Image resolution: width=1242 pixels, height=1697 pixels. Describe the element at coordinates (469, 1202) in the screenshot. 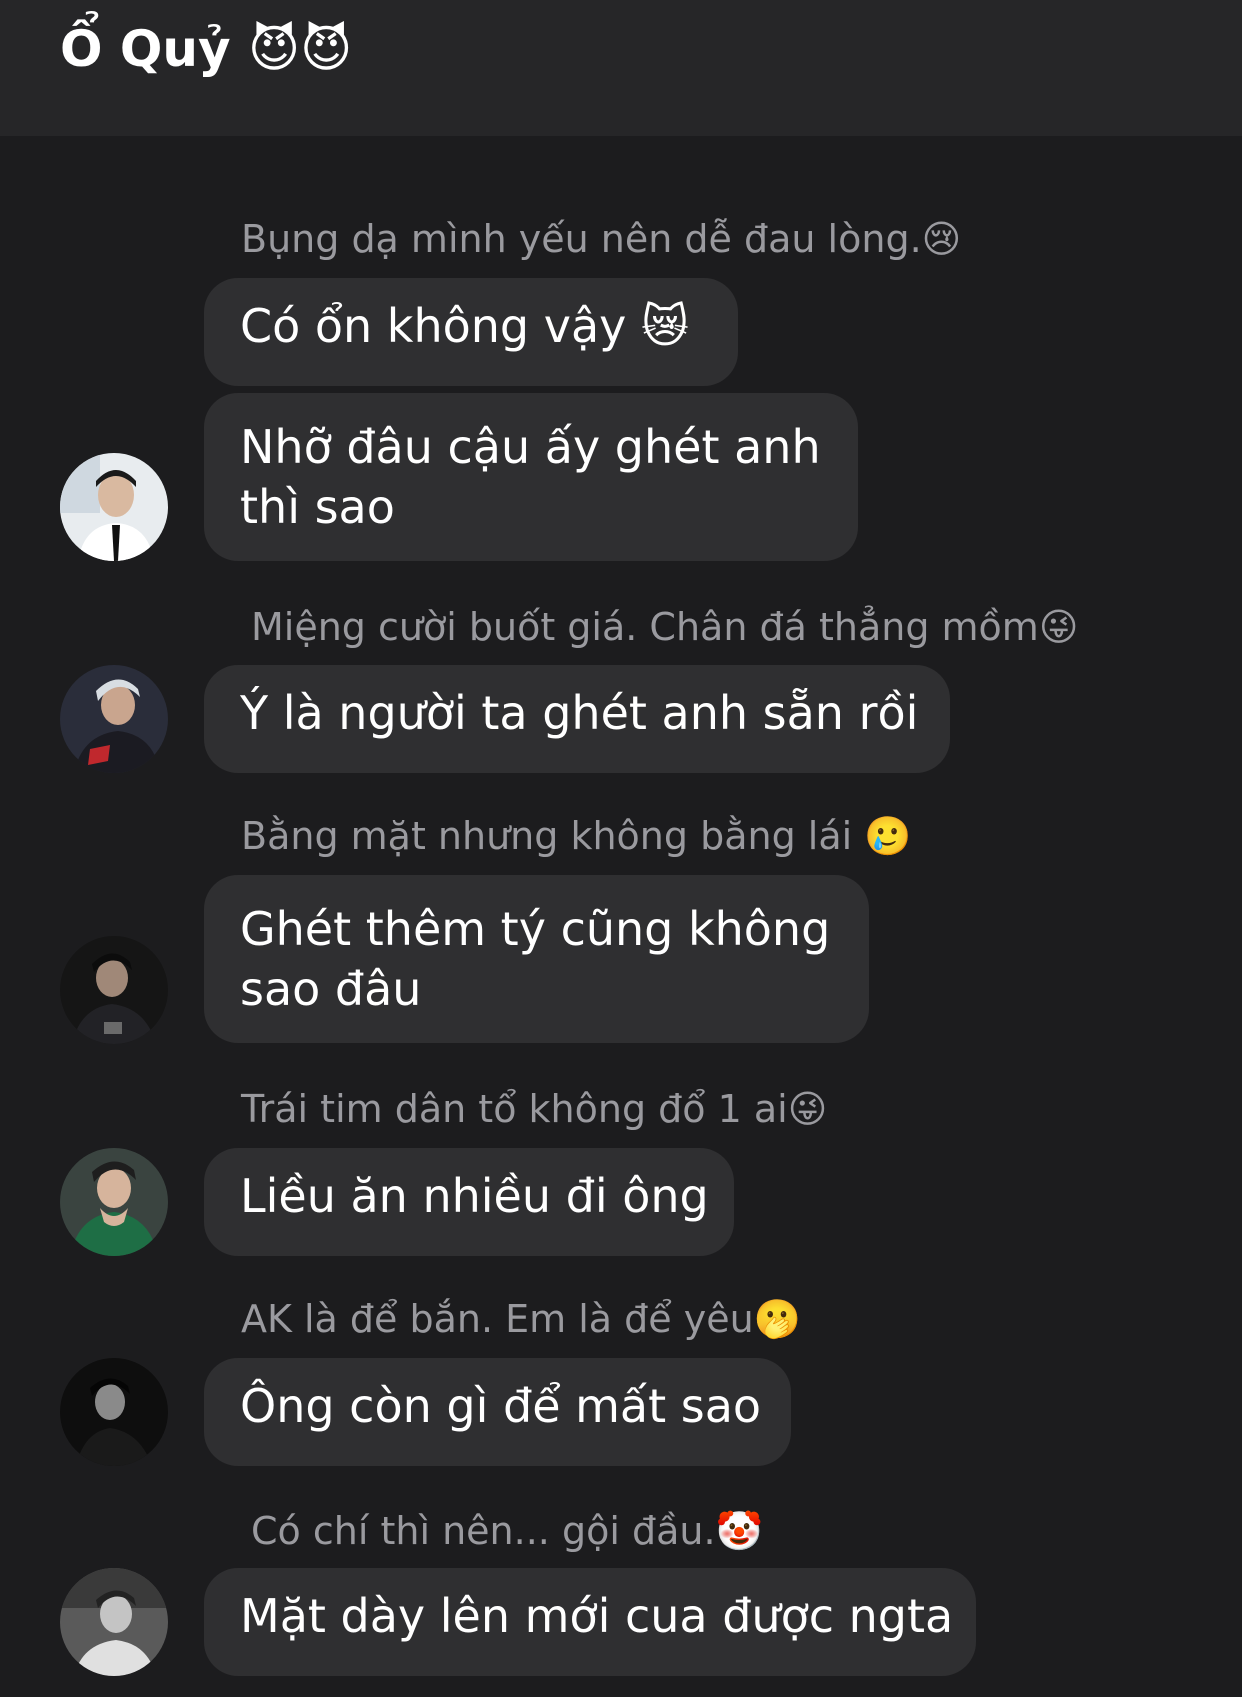

I see `message-bubble: Liều ăn nhiều đi ông` at that location.